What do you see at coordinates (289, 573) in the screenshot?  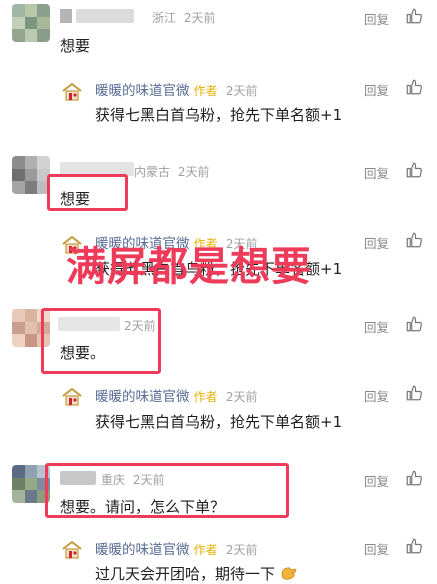 I see `emoji-hand-icon` at bounding box center [289, 573].